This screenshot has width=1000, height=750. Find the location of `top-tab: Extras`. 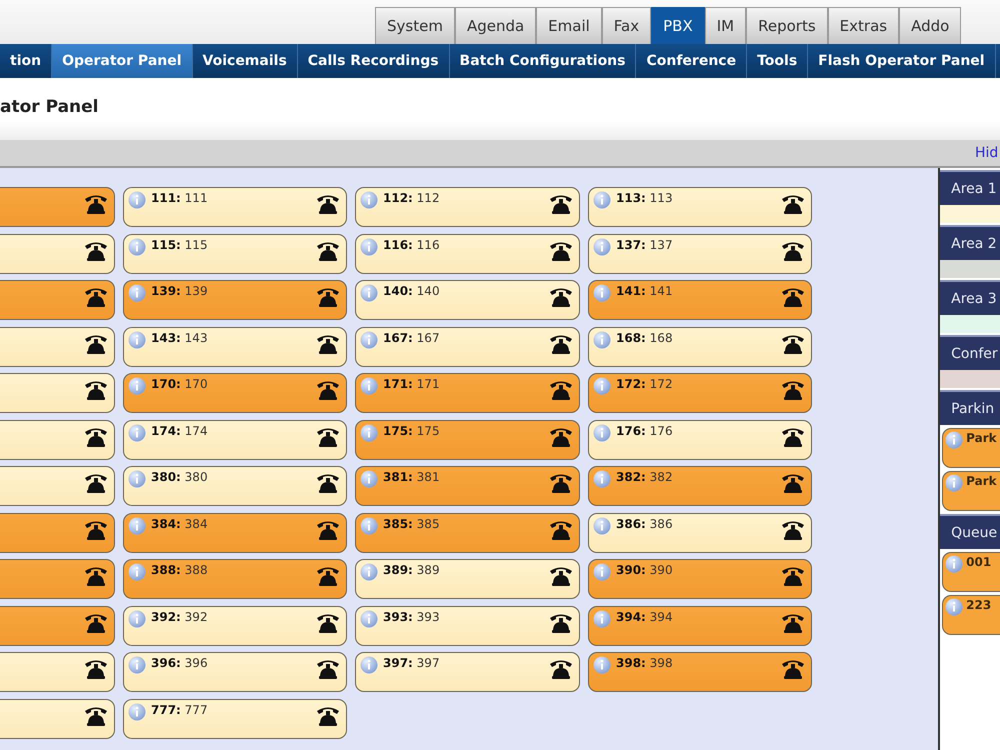

top-tab: Extras is located at coordinates (864, 25).